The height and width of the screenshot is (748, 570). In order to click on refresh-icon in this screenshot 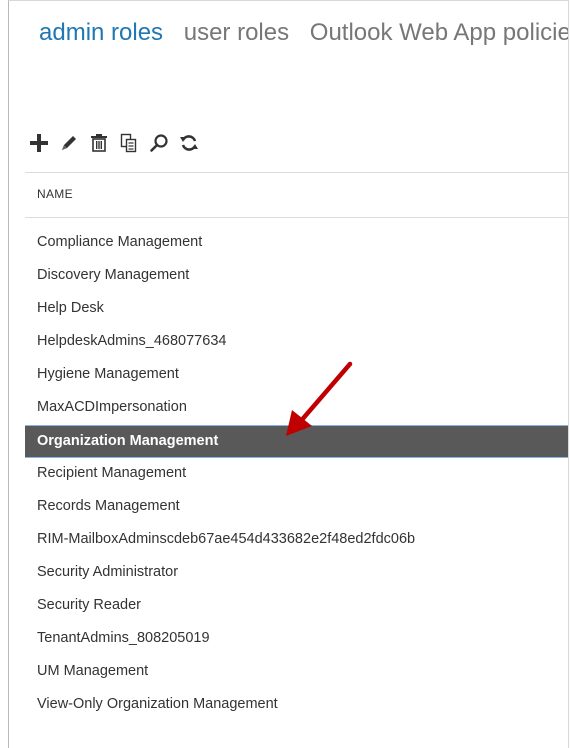, I will do `click(189, 143)`.